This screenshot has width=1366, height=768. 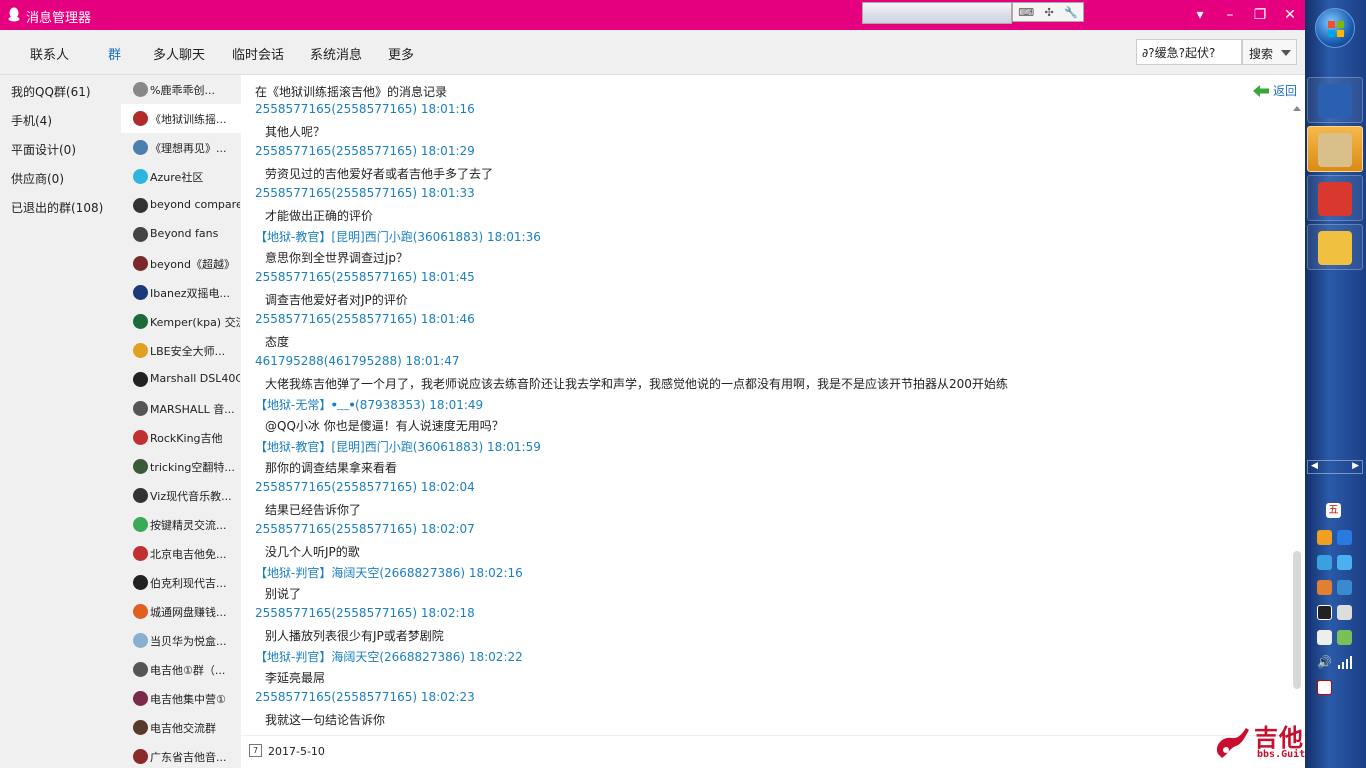 I want to click on search-button: 搜索, so click(x=1269, y=52).